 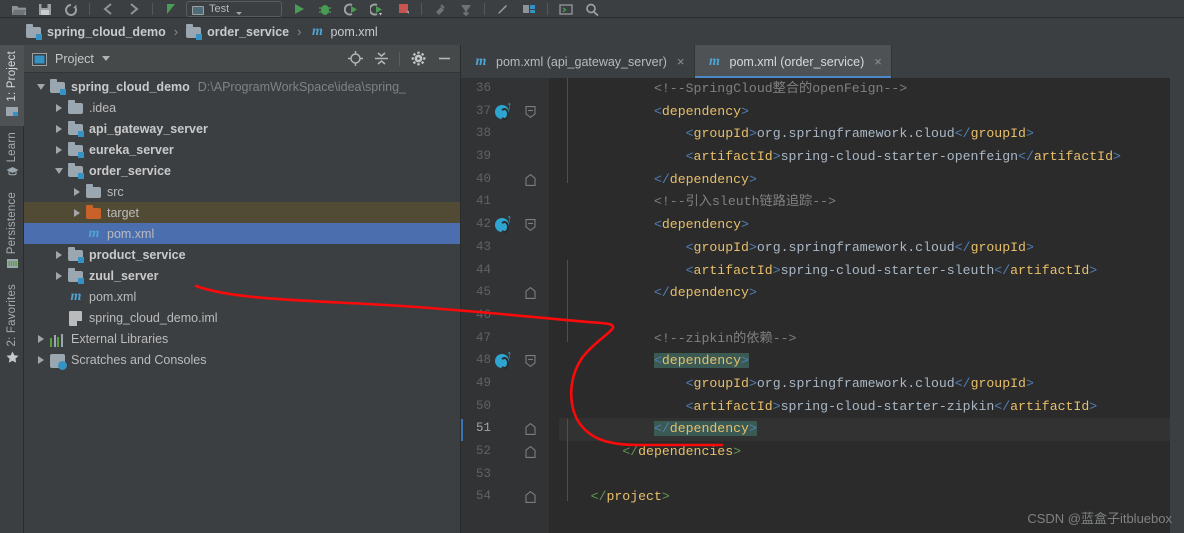 What do you see at coordinates (351, 8) in the screenshot?
I see `run-with-coverage-icon` at bounding box center [351, 8].